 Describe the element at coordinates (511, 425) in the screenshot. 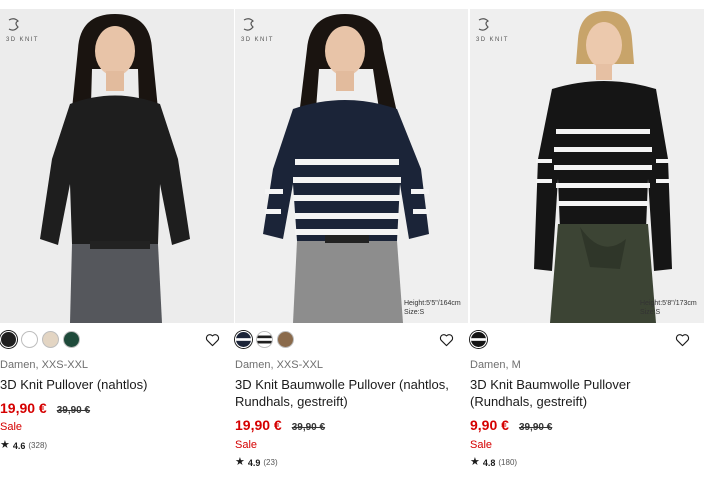

I see `price-line: 9,90 € 39,90 €` at that location.